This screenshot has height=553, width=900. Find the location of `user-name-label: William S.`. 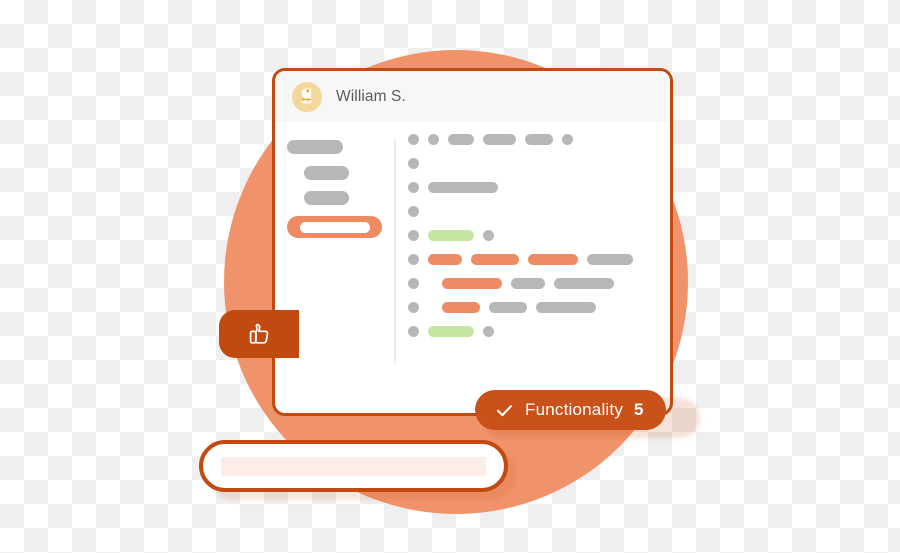

user-name-label: William S. is located at coordinates (371, 96).